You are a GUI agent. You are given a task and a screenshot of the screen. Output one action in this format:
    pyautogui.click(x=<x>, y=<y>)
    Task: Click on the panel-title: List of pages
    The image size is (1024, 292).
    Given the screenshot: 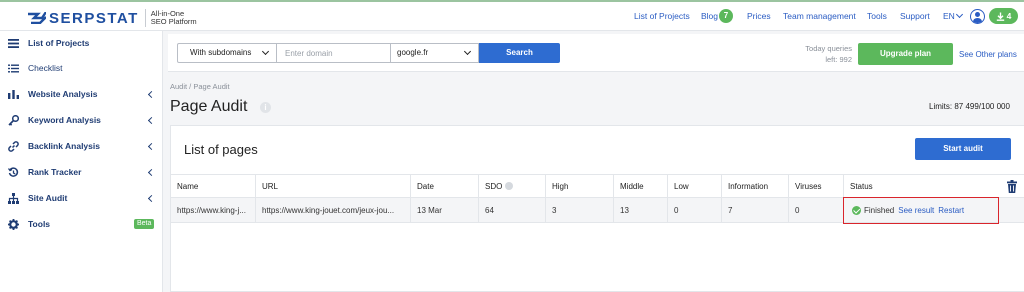 What is the action you would take?
    pyautogui.click(x=221, y=149)
    